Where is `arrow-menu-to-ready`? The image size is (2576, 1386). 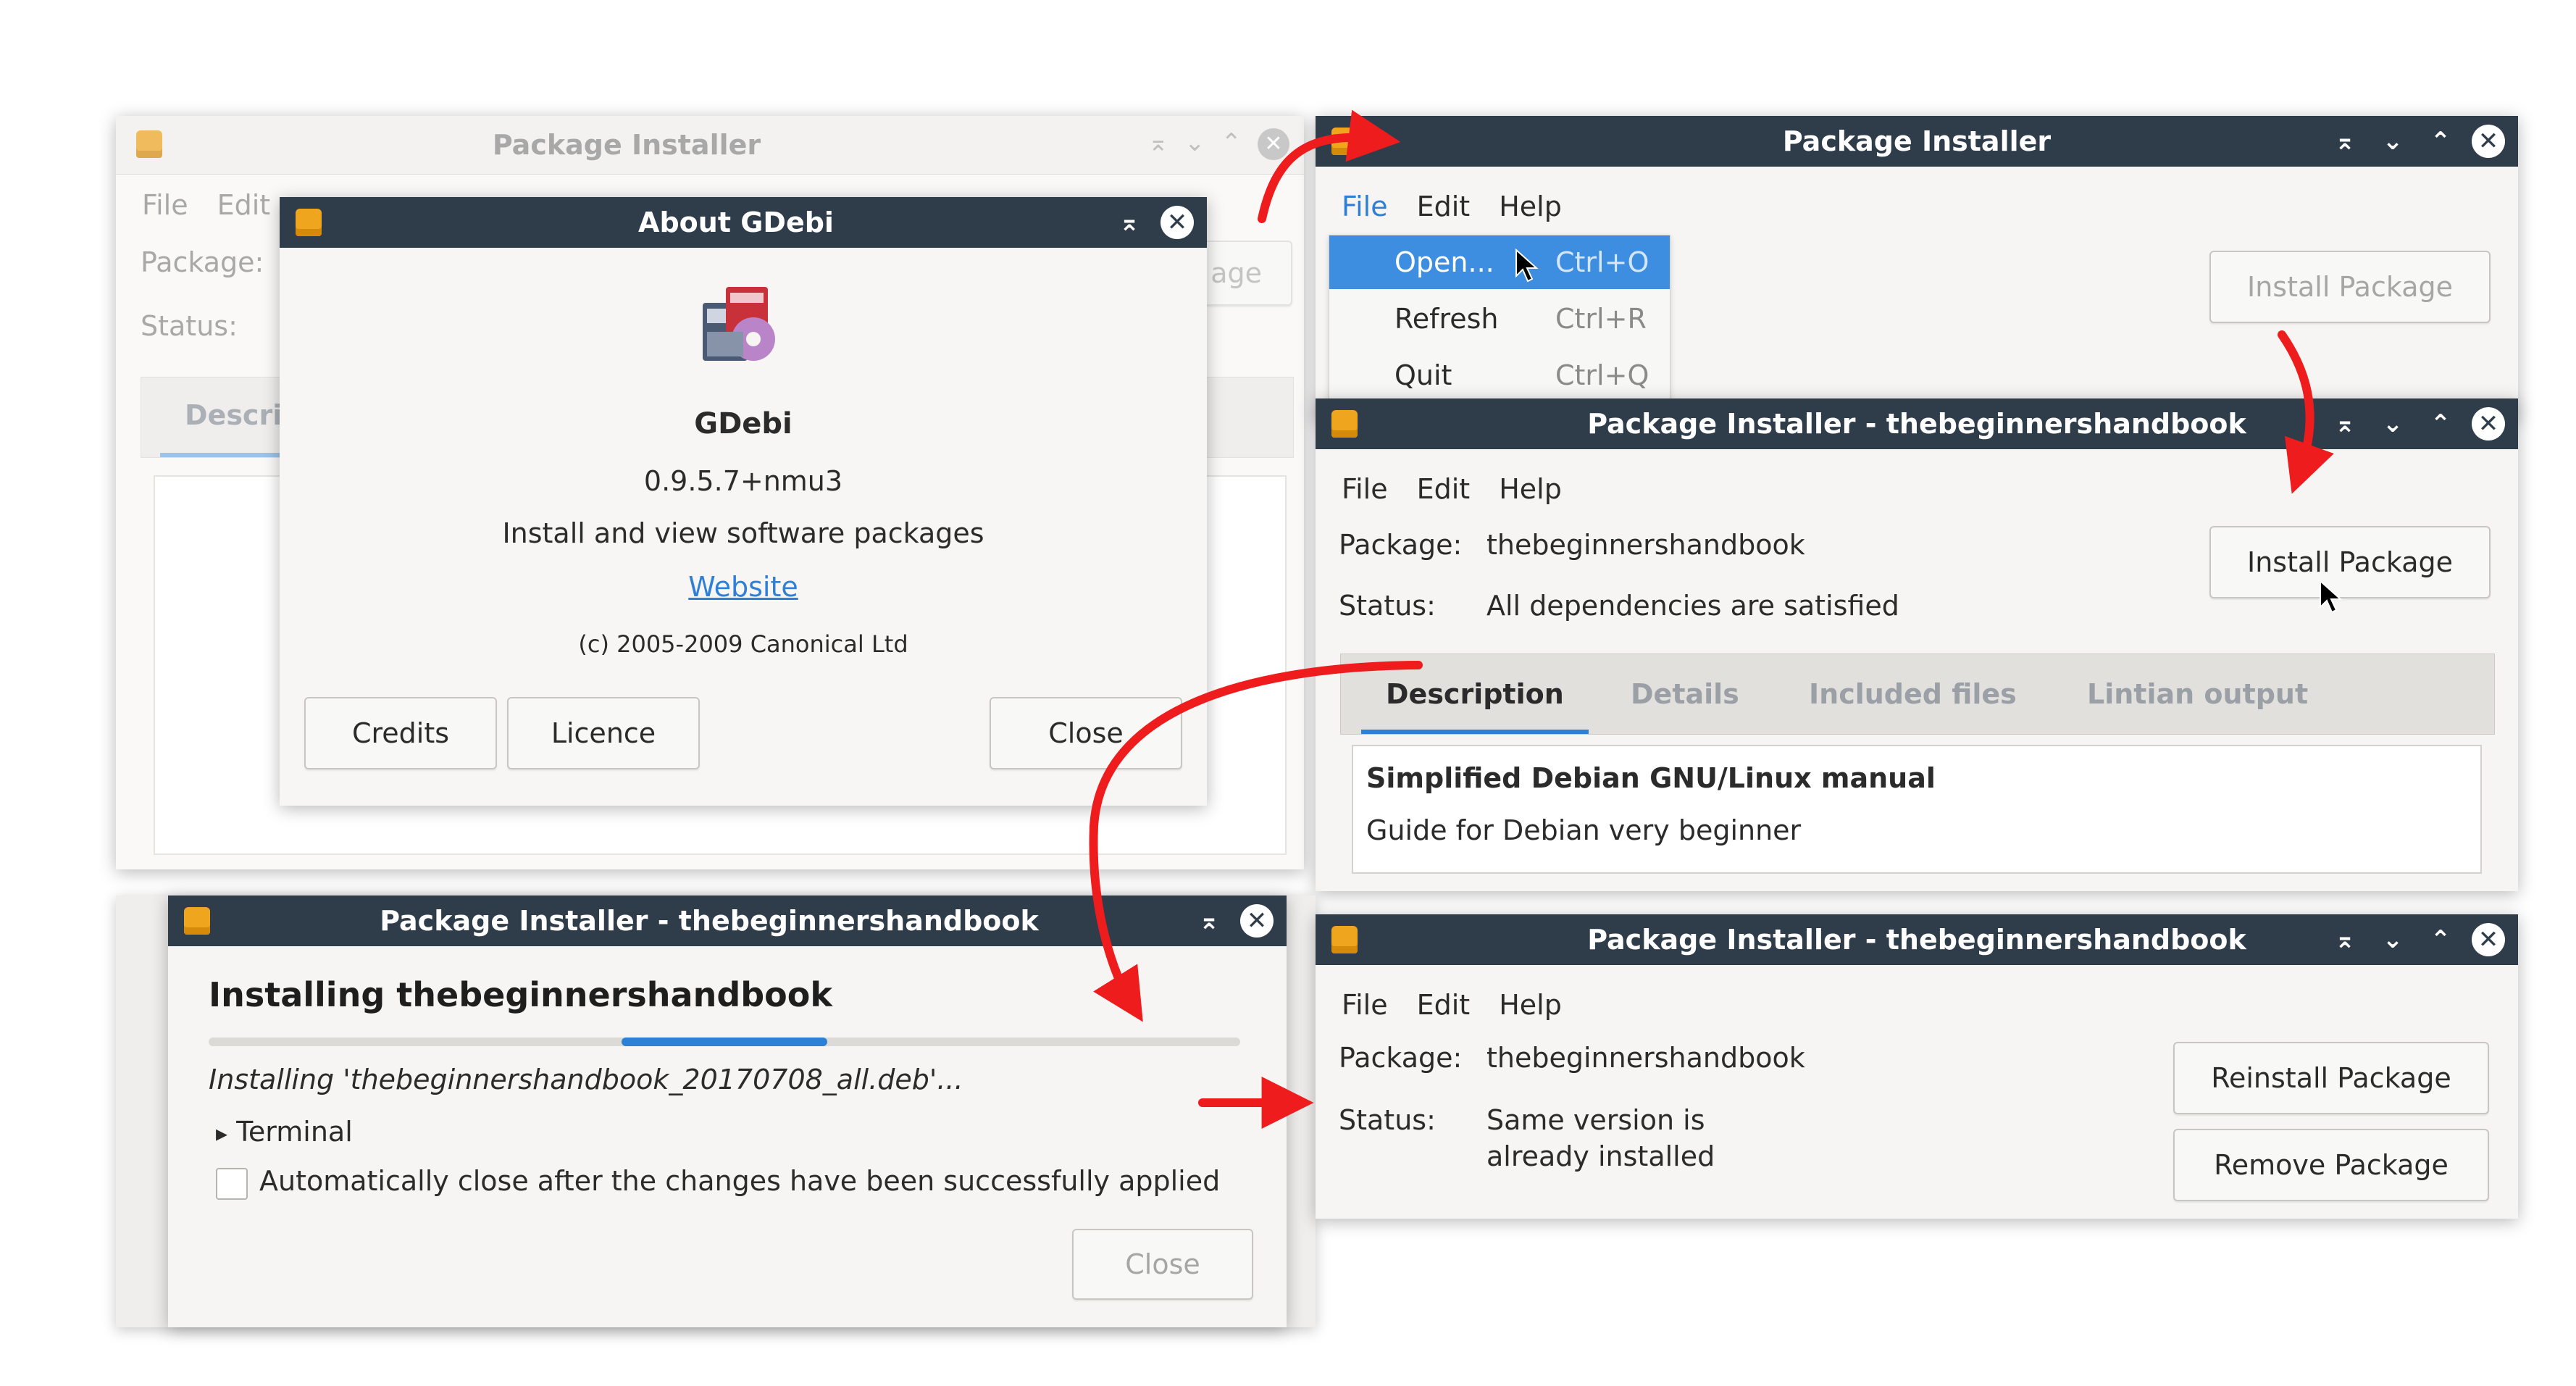
arrow-menu-to-ready is located at coordinates (2306, 412).